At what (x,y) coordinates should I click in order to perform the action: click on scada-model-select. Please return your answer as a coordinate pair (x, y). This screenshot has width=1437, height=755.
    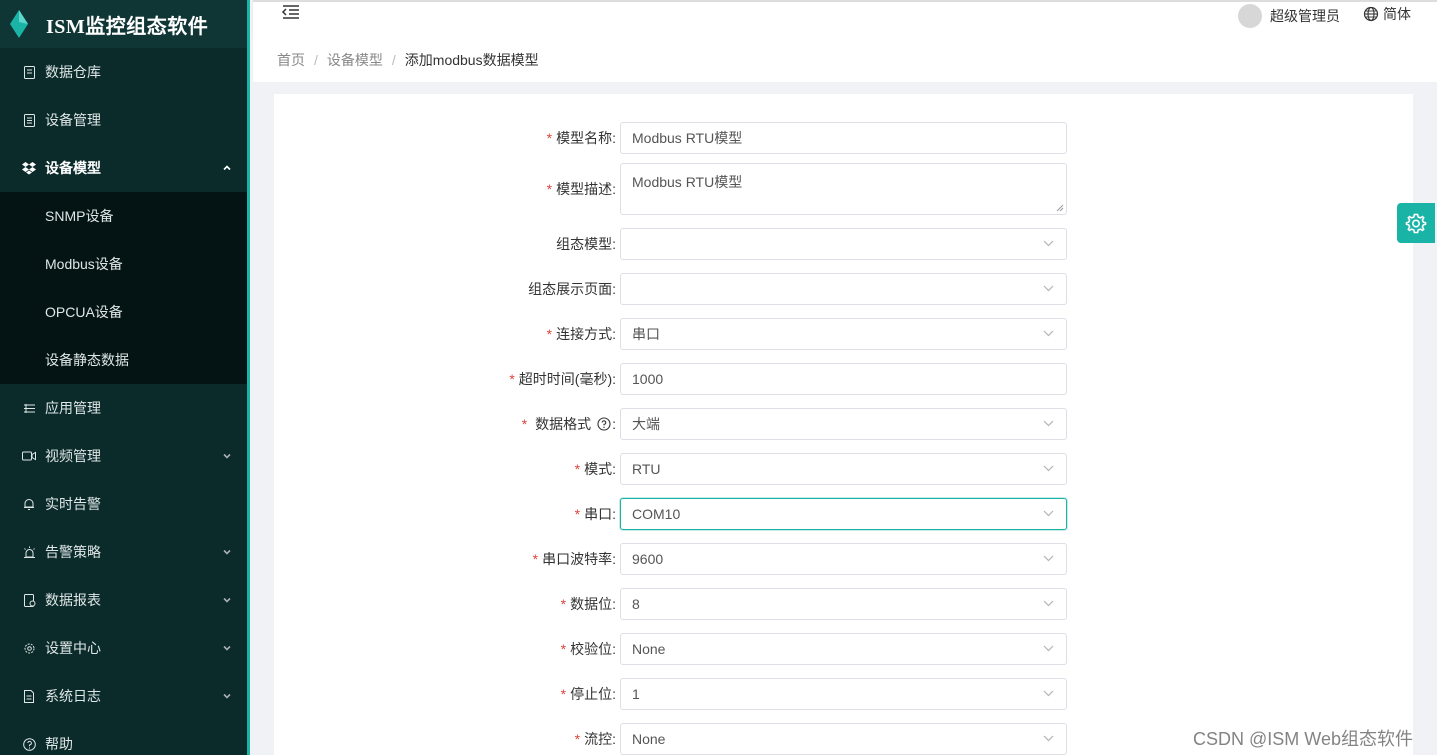
    Looking at the image, I should click on (843, 244).